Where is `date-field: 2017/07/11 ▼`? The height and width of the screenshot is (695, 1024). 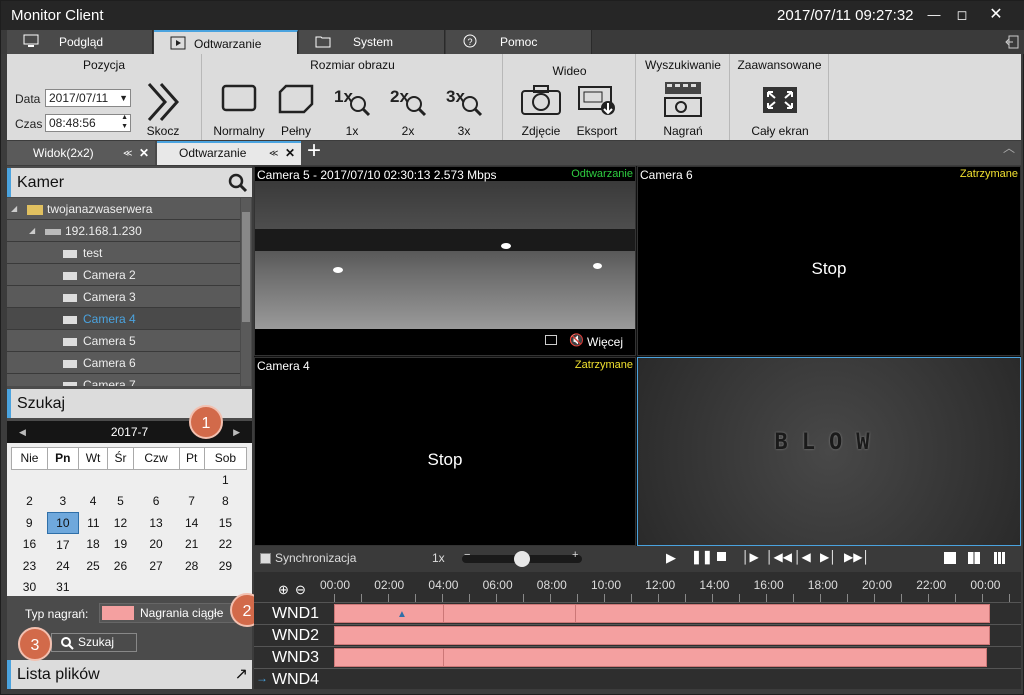
date-field: 2017/07/11 ▼ is located at coordinates (88, 98).